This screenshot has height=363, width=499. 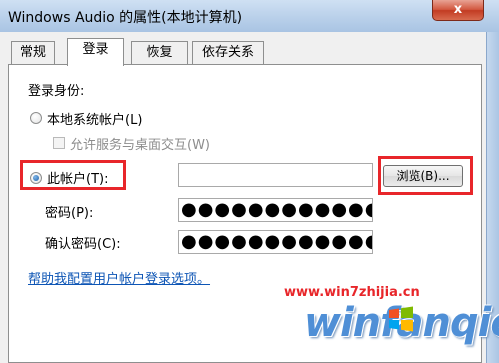 I want to click on window-title: Windows Audio 的属性(本地计算机), so click(x=125, y=18).